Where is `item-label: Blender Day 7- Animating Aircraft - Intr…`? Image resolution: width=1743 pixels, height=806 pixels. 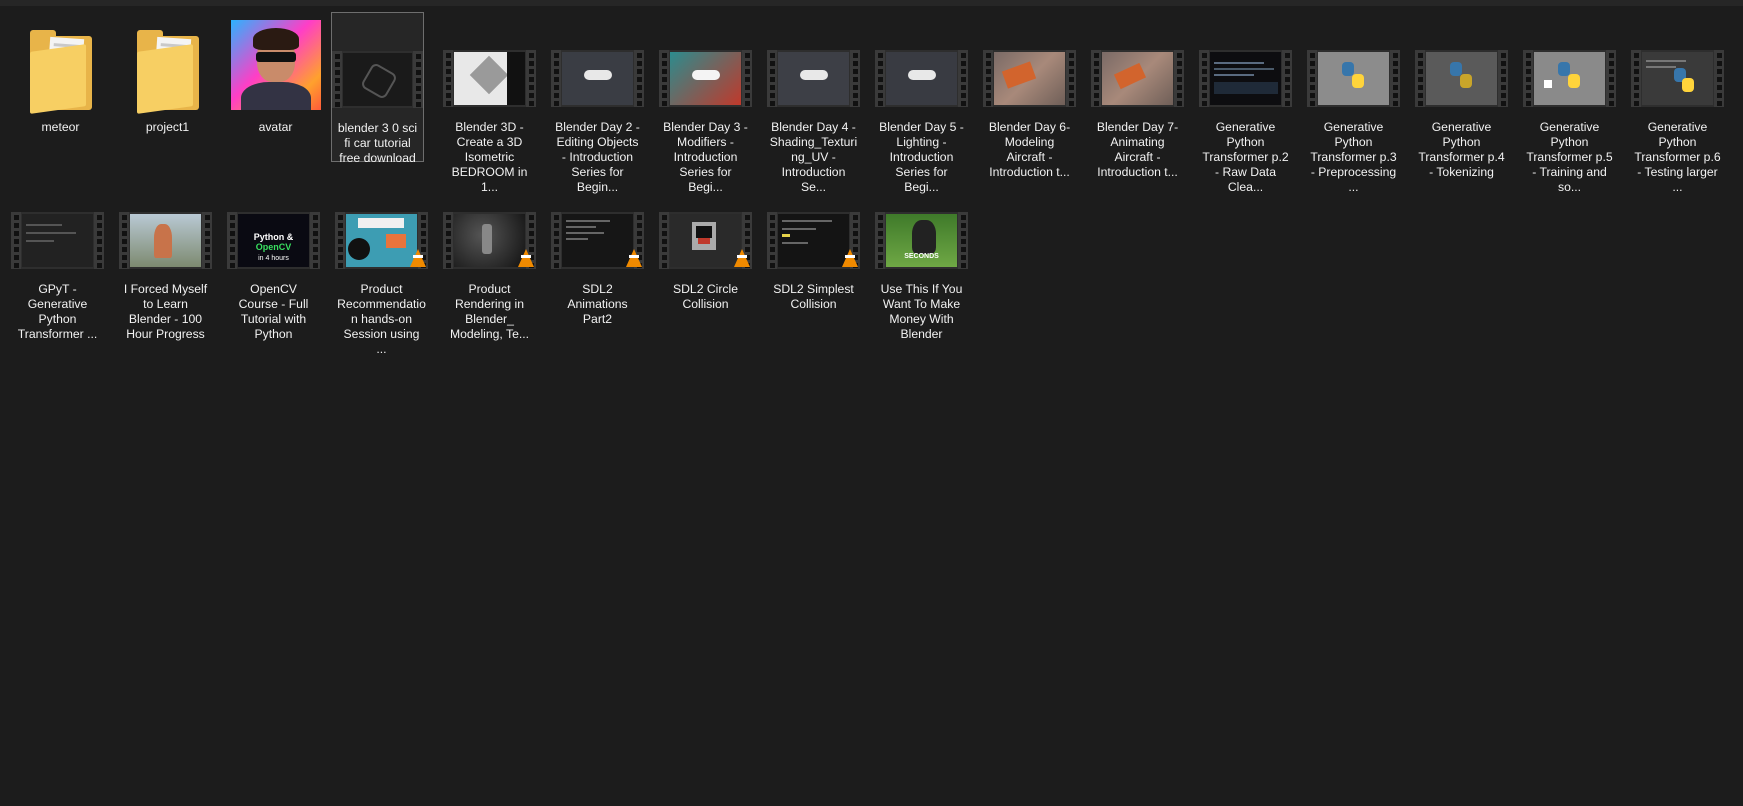 item-label: Blender Day 7- Animating Aircraft - Intr… is located at coordinates (1137, 149).